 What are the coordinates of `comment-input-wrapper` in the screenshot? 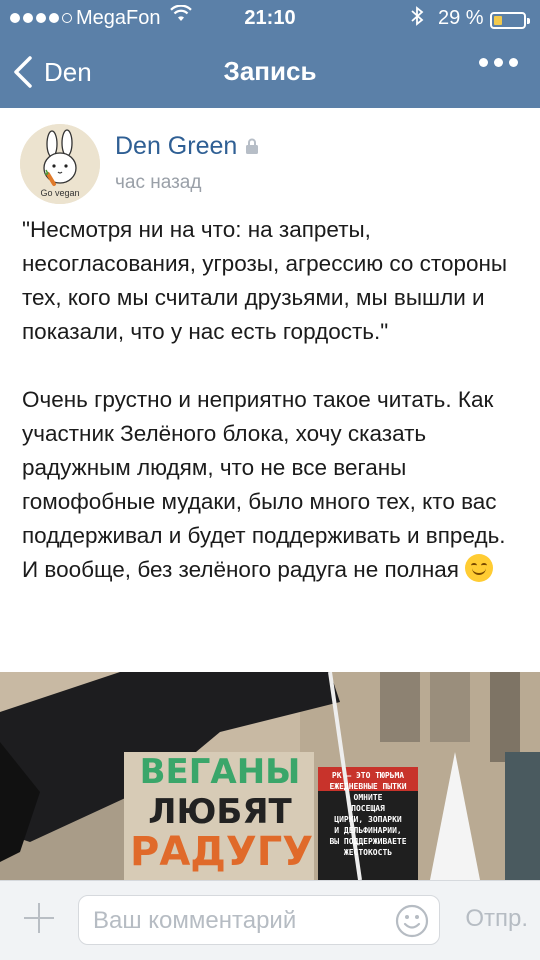 It's located at (259, 920).